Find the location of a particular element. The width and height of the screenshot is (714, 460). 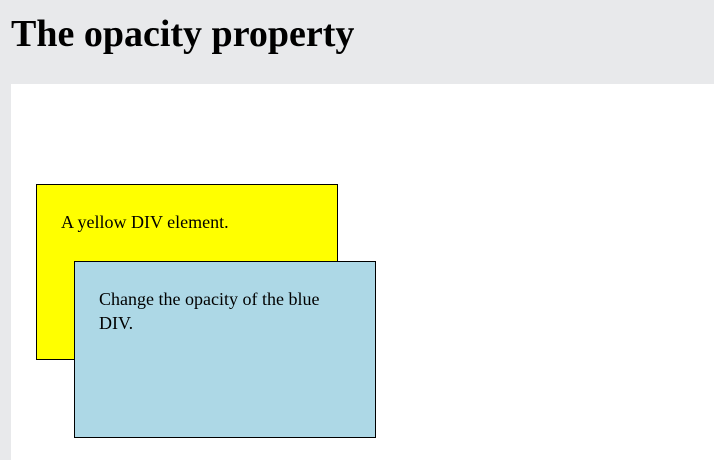

yellow-div-text: A yellow DIV element. is located at coordinates (145, 222).